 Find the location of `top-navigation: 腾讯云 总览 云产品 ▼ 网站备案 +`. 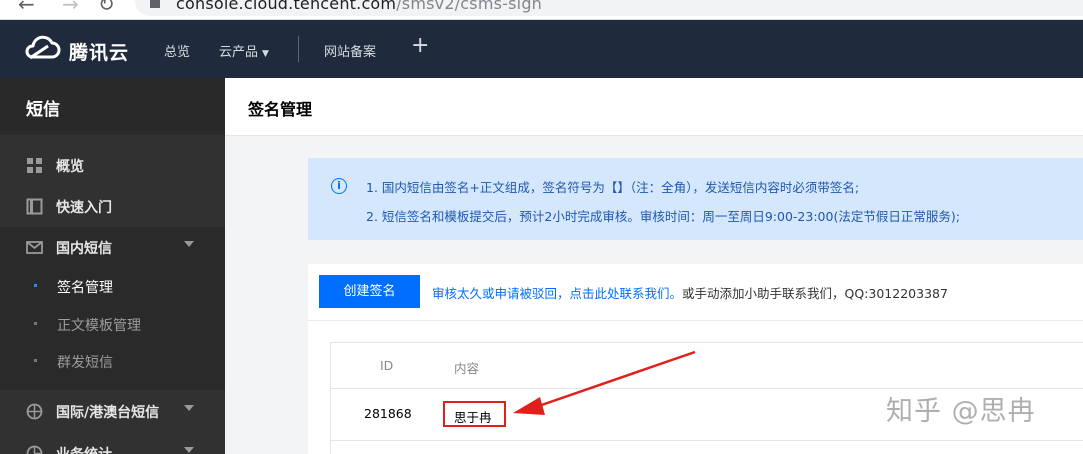

top-navigation: 腾讯云 总览 云产品 ▼ 网站备案 + is located at coordinates (541, 49).